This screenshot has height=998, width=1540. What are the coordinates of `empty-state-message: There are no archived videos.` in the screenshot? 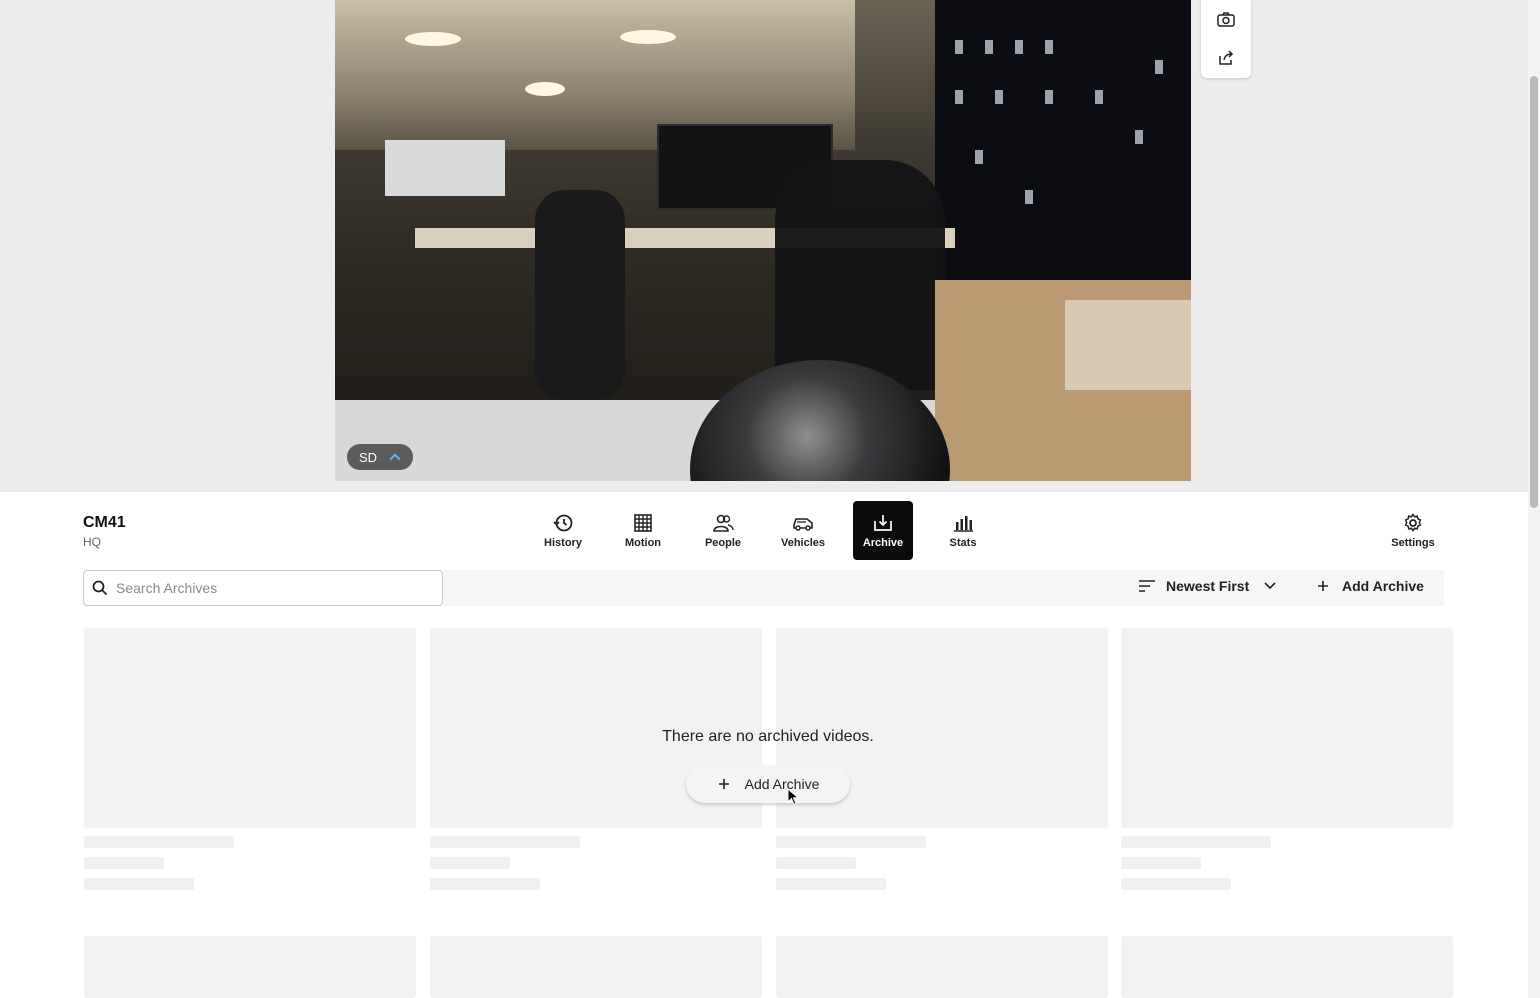 It's located at (768, 736).